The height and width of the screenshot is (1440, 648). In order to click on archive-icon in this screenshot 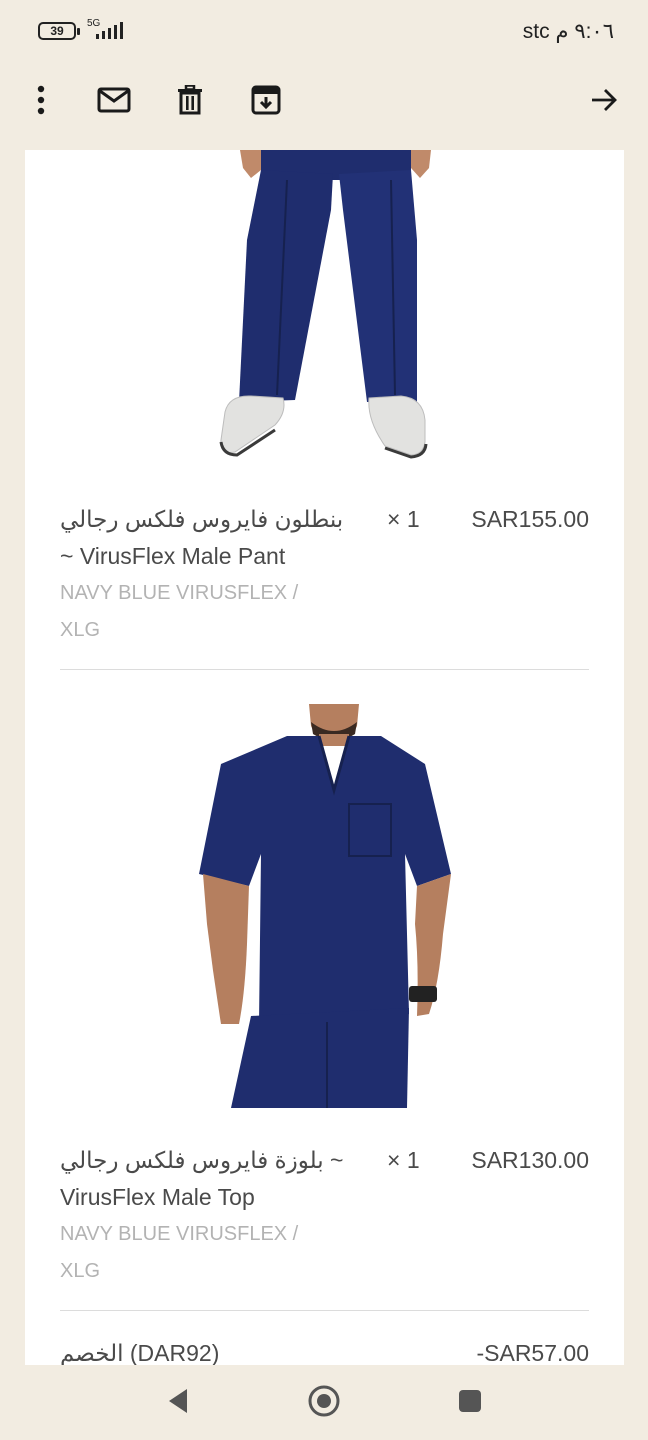, I will do `click(266, 100)`.